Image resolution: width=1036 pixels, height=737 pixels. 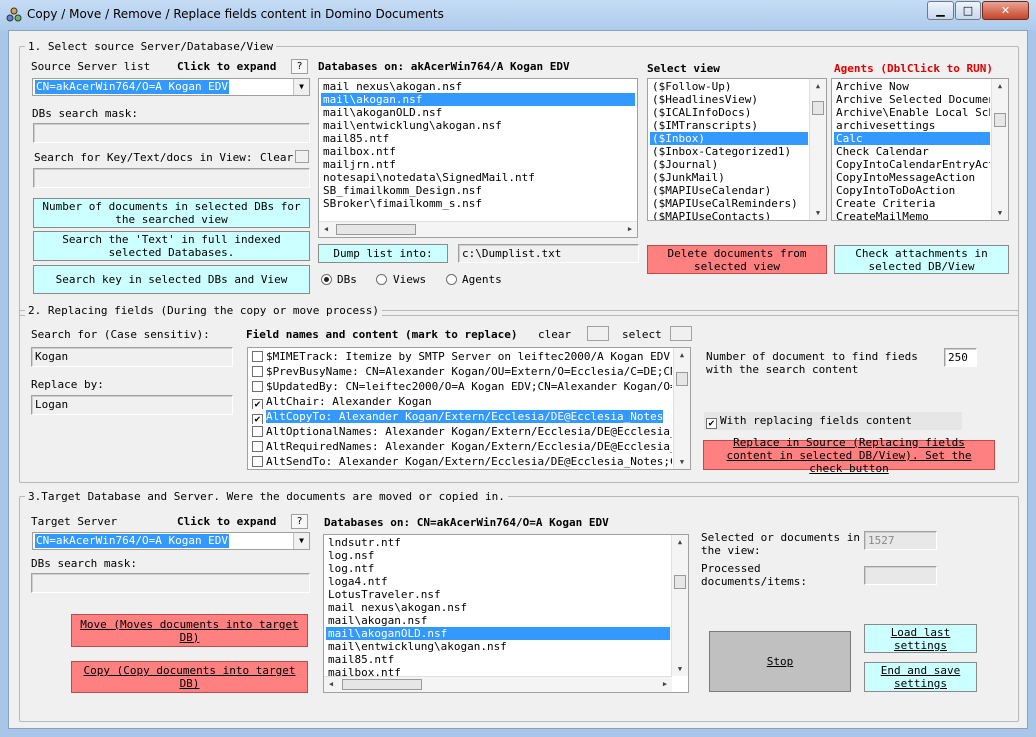 I want to click on view-item: ($IMTranscripts), so click(x=729, y=125).